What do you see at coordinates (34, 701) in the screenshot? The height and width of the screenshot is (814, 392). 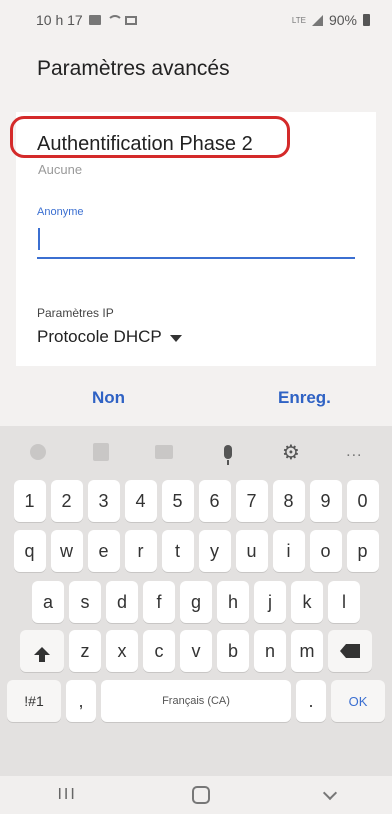 I see `symbols-key: !#1` at bounding box center [34, 701].